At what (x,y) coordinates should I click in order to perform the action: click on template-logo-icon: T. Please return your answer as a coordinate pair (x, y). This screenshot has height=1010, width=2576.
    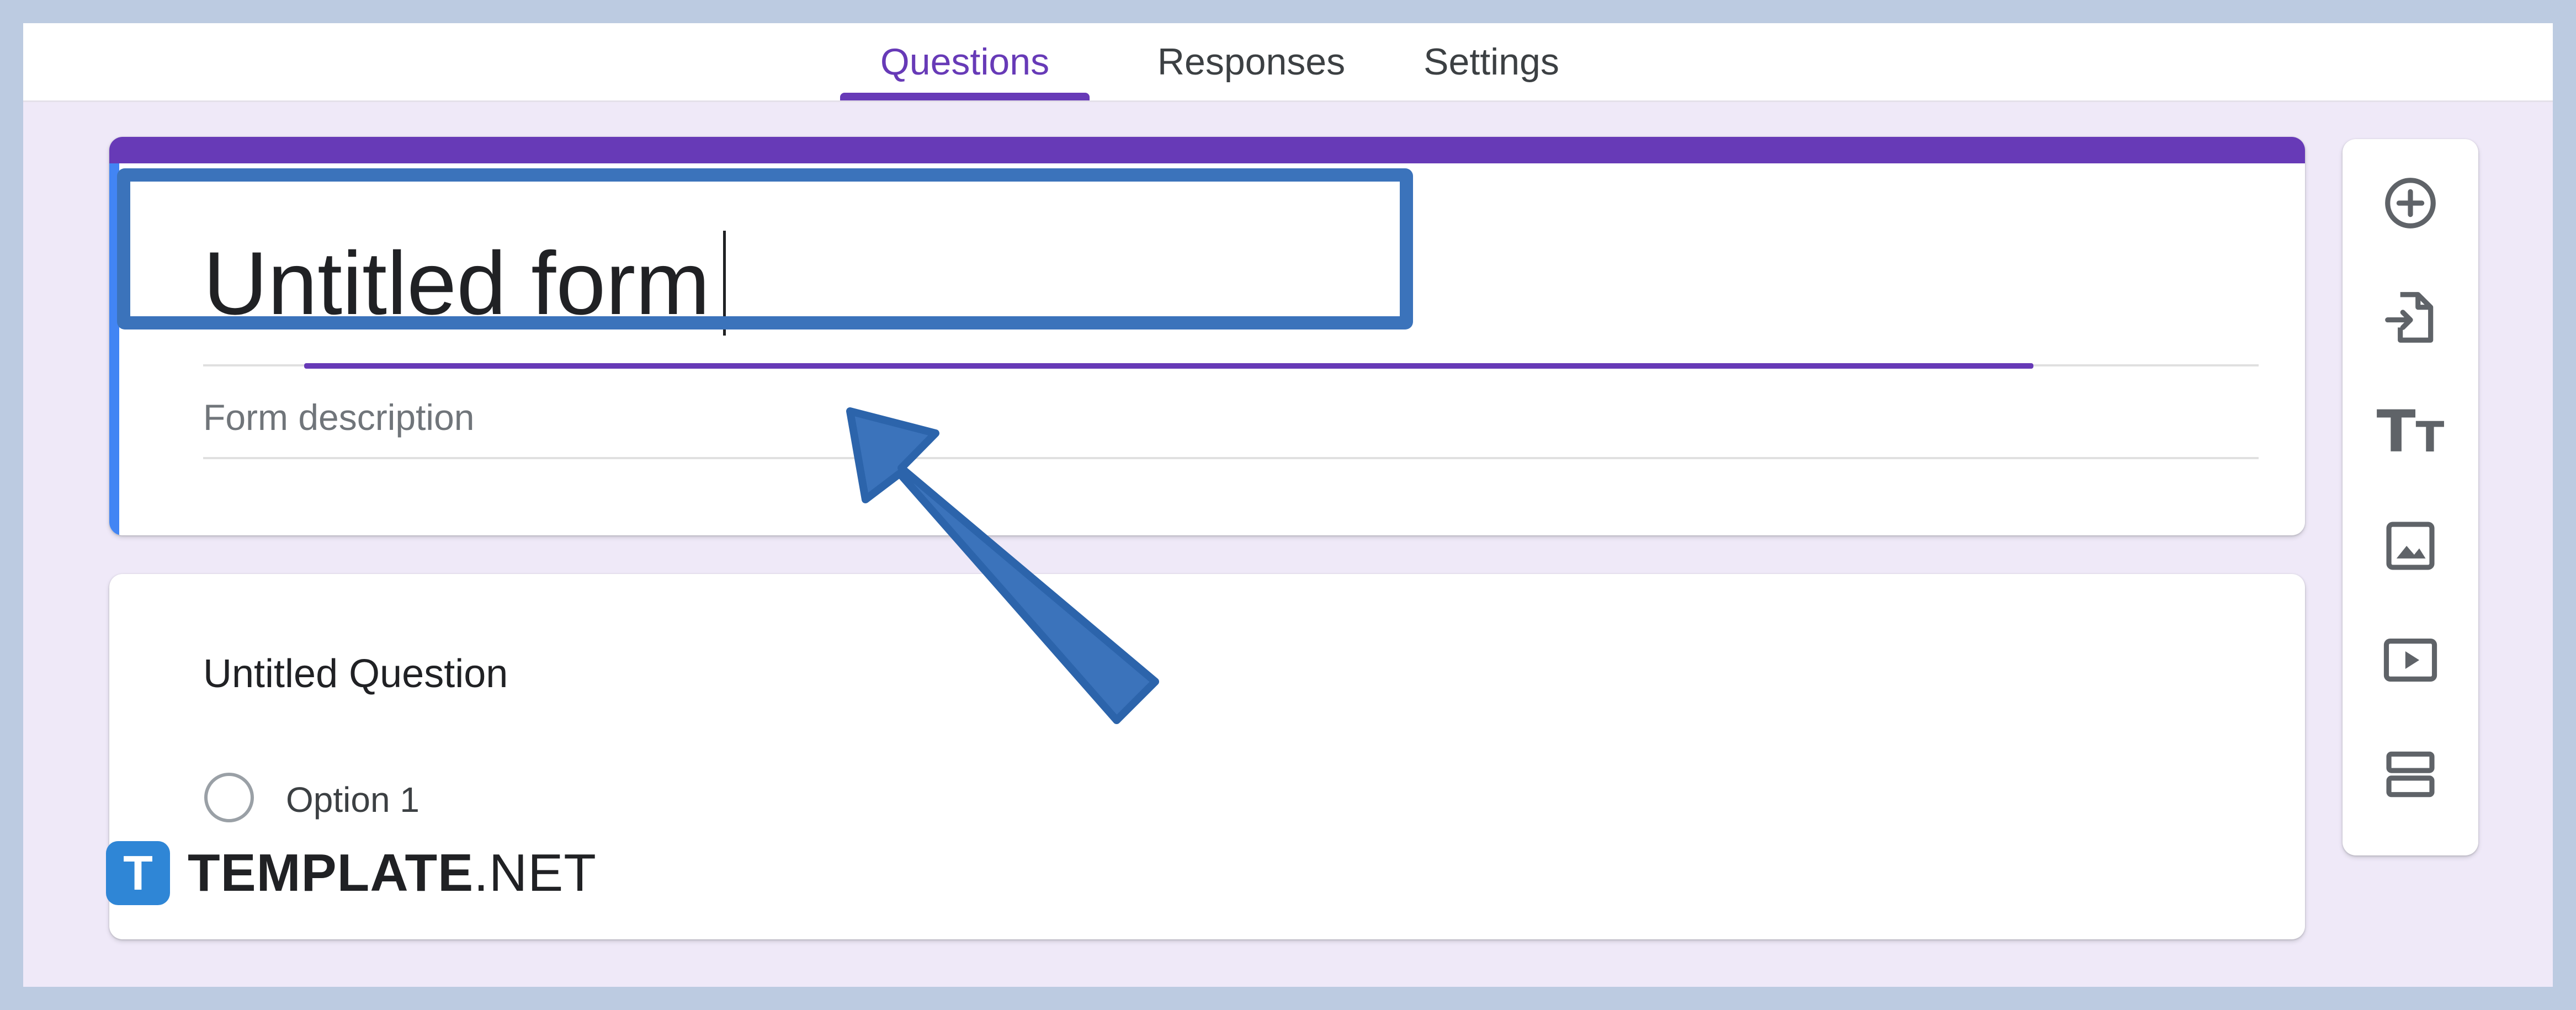
    Looking at the image, I should click on (138, 873).